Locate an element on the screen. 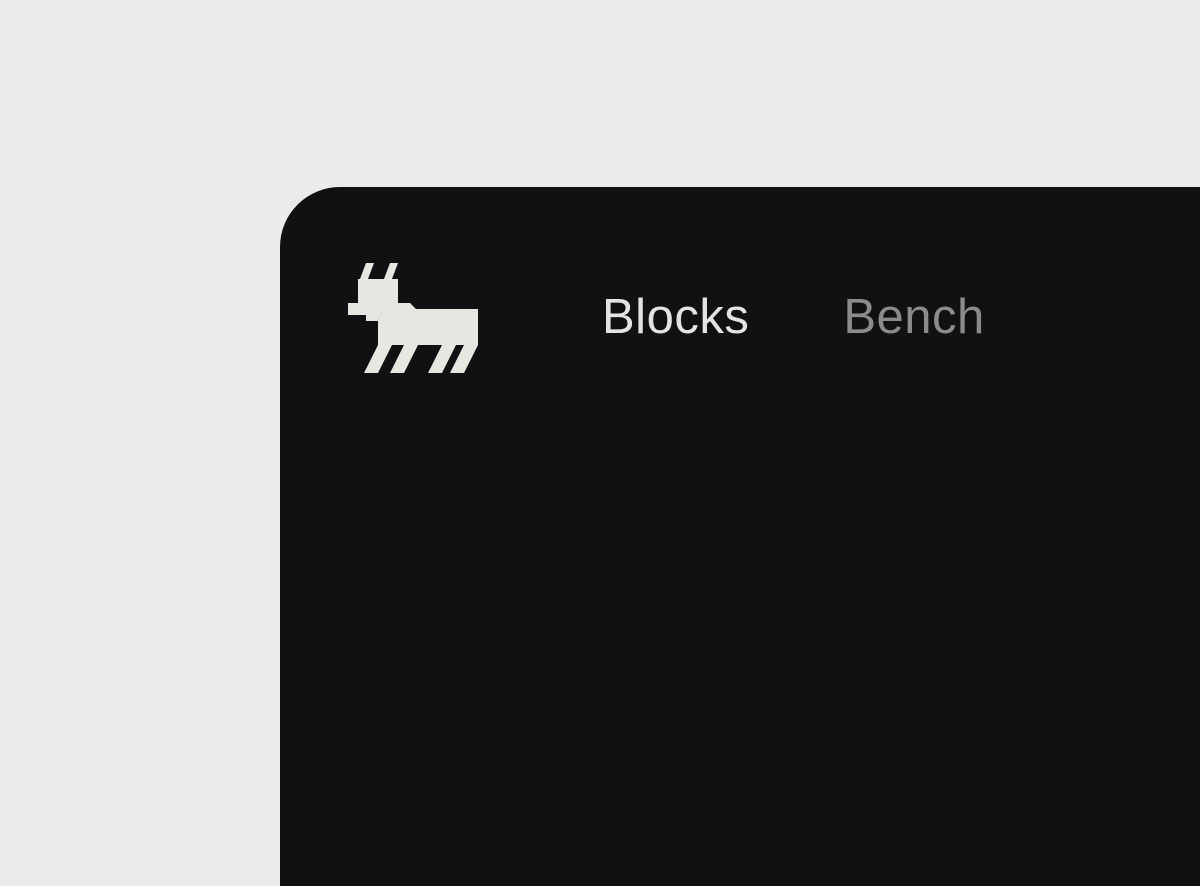 The height and width of the screenshot is (886, 1200). goat-icon is located at coordinates (413, 318).